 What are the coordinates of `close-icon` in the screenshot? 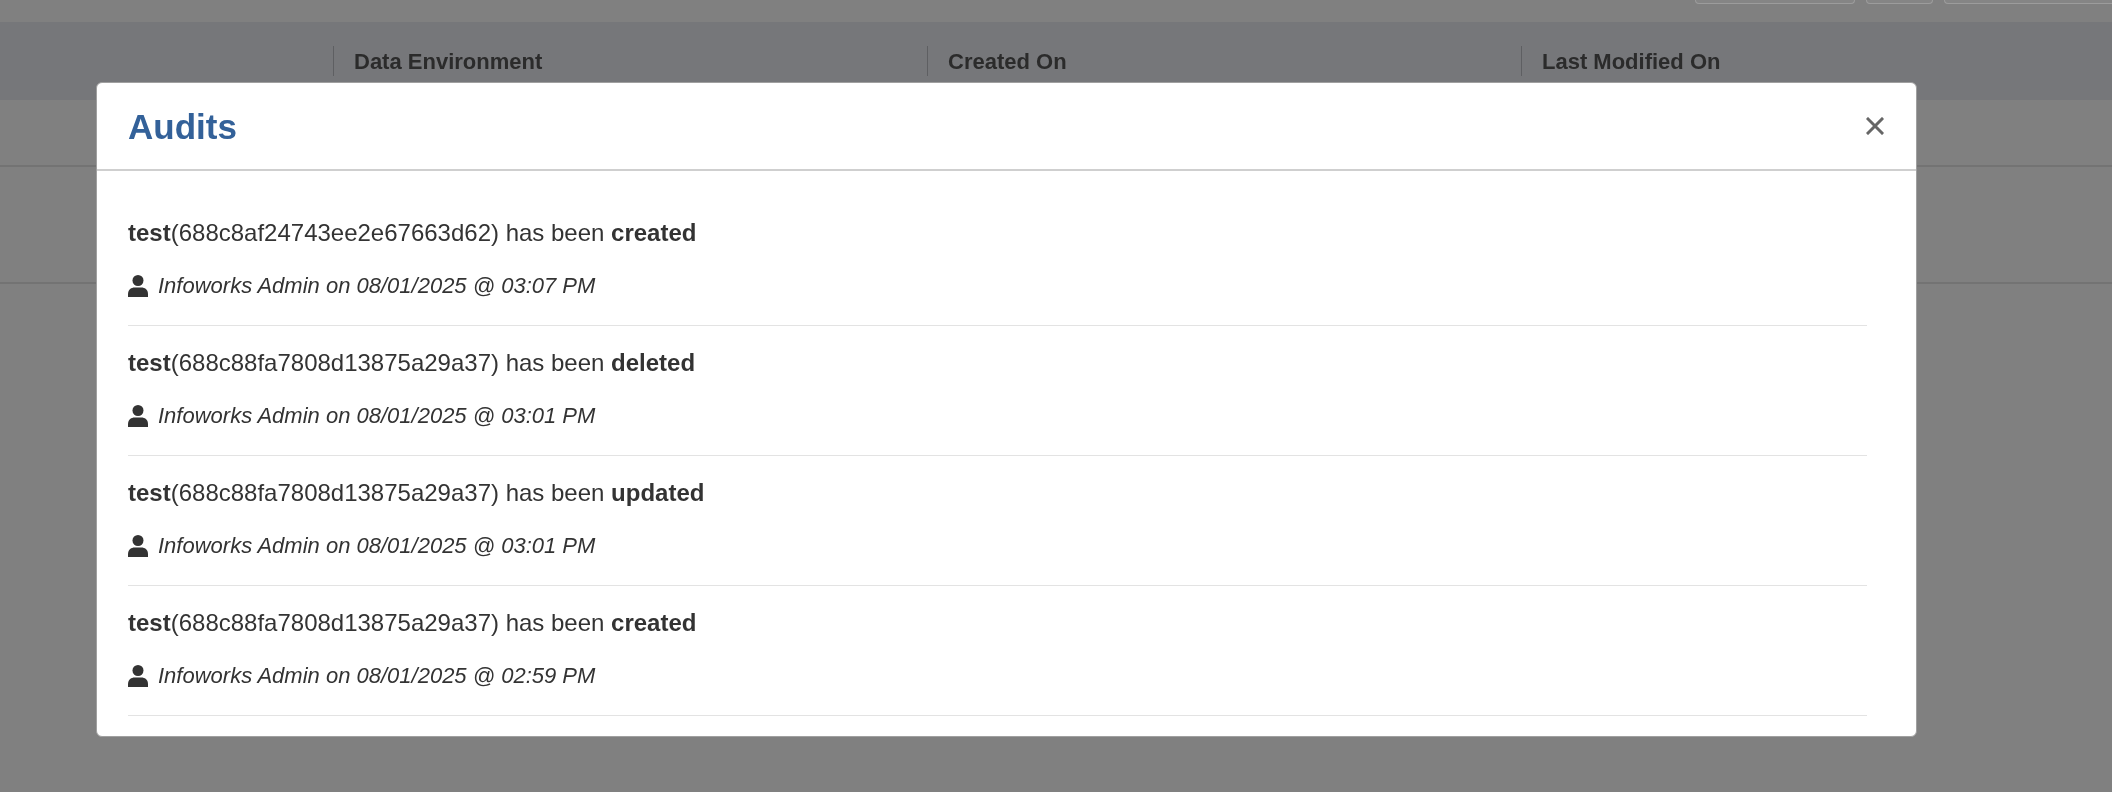 It's located at (1875, 126).